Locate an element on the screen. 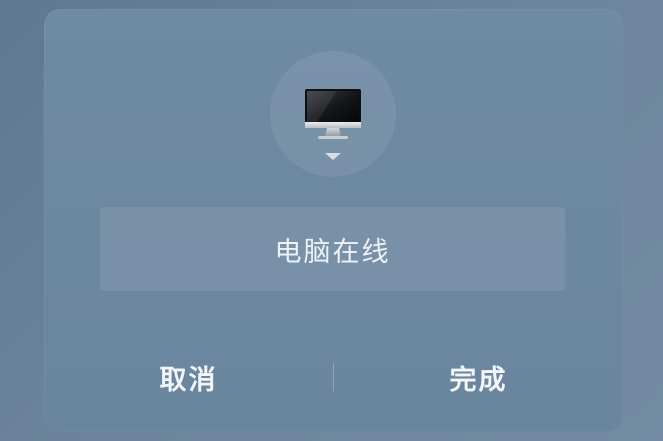  desktop-monitor-icon is located at coordinates (333, 115).